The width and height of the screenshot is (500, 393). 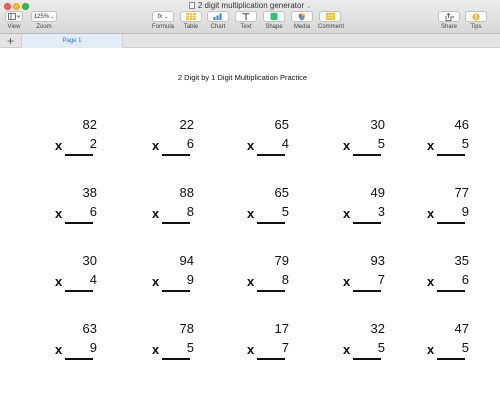 I want to click on multiplicand: 93, so click(x=377, y=260).